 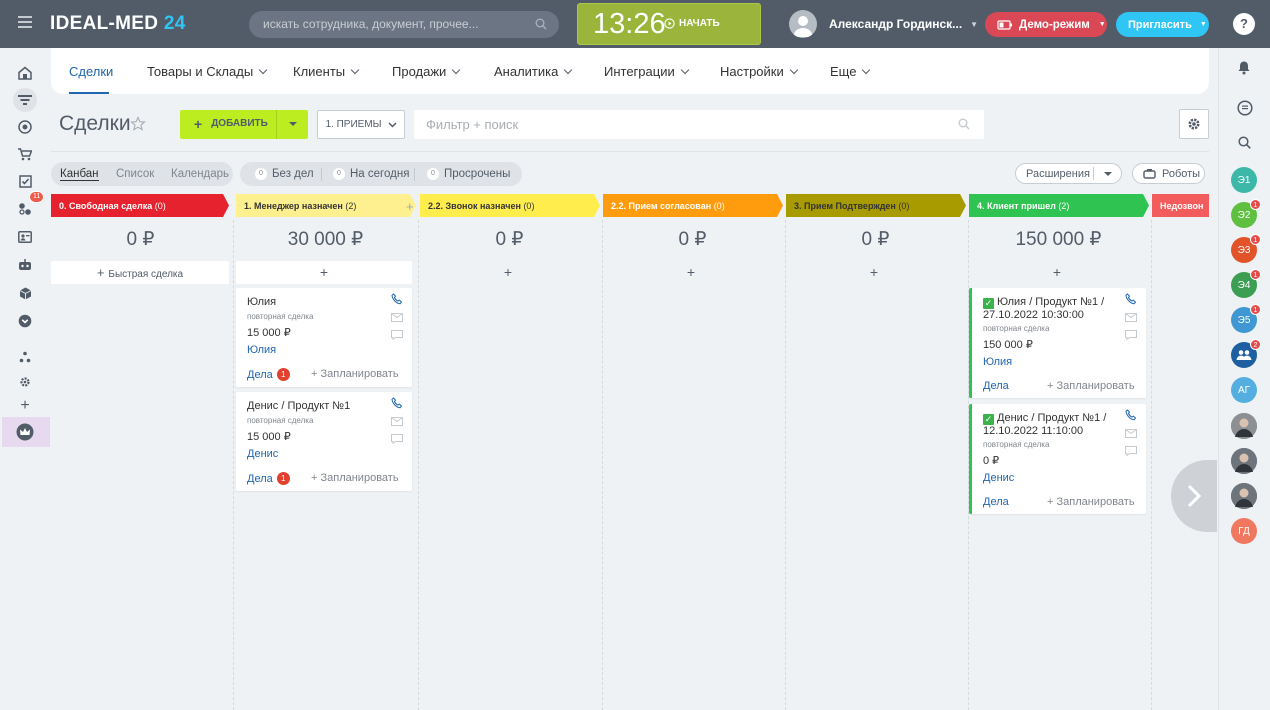 What do you see at coordinates (135, 174) in the screenshot?
I see `view-list: Список` at bounding box center [135, 174].